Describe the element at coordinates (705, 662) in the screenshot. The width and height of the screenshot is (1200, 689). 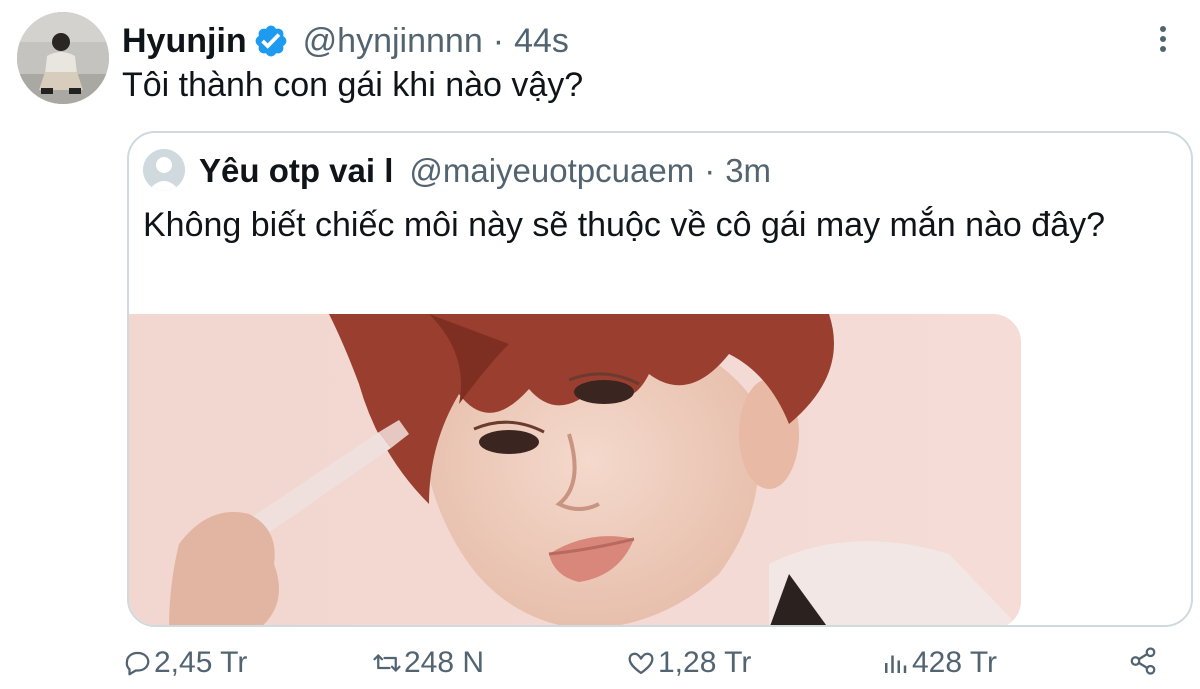
I see `like-count: 1,28 Tr` at that location.